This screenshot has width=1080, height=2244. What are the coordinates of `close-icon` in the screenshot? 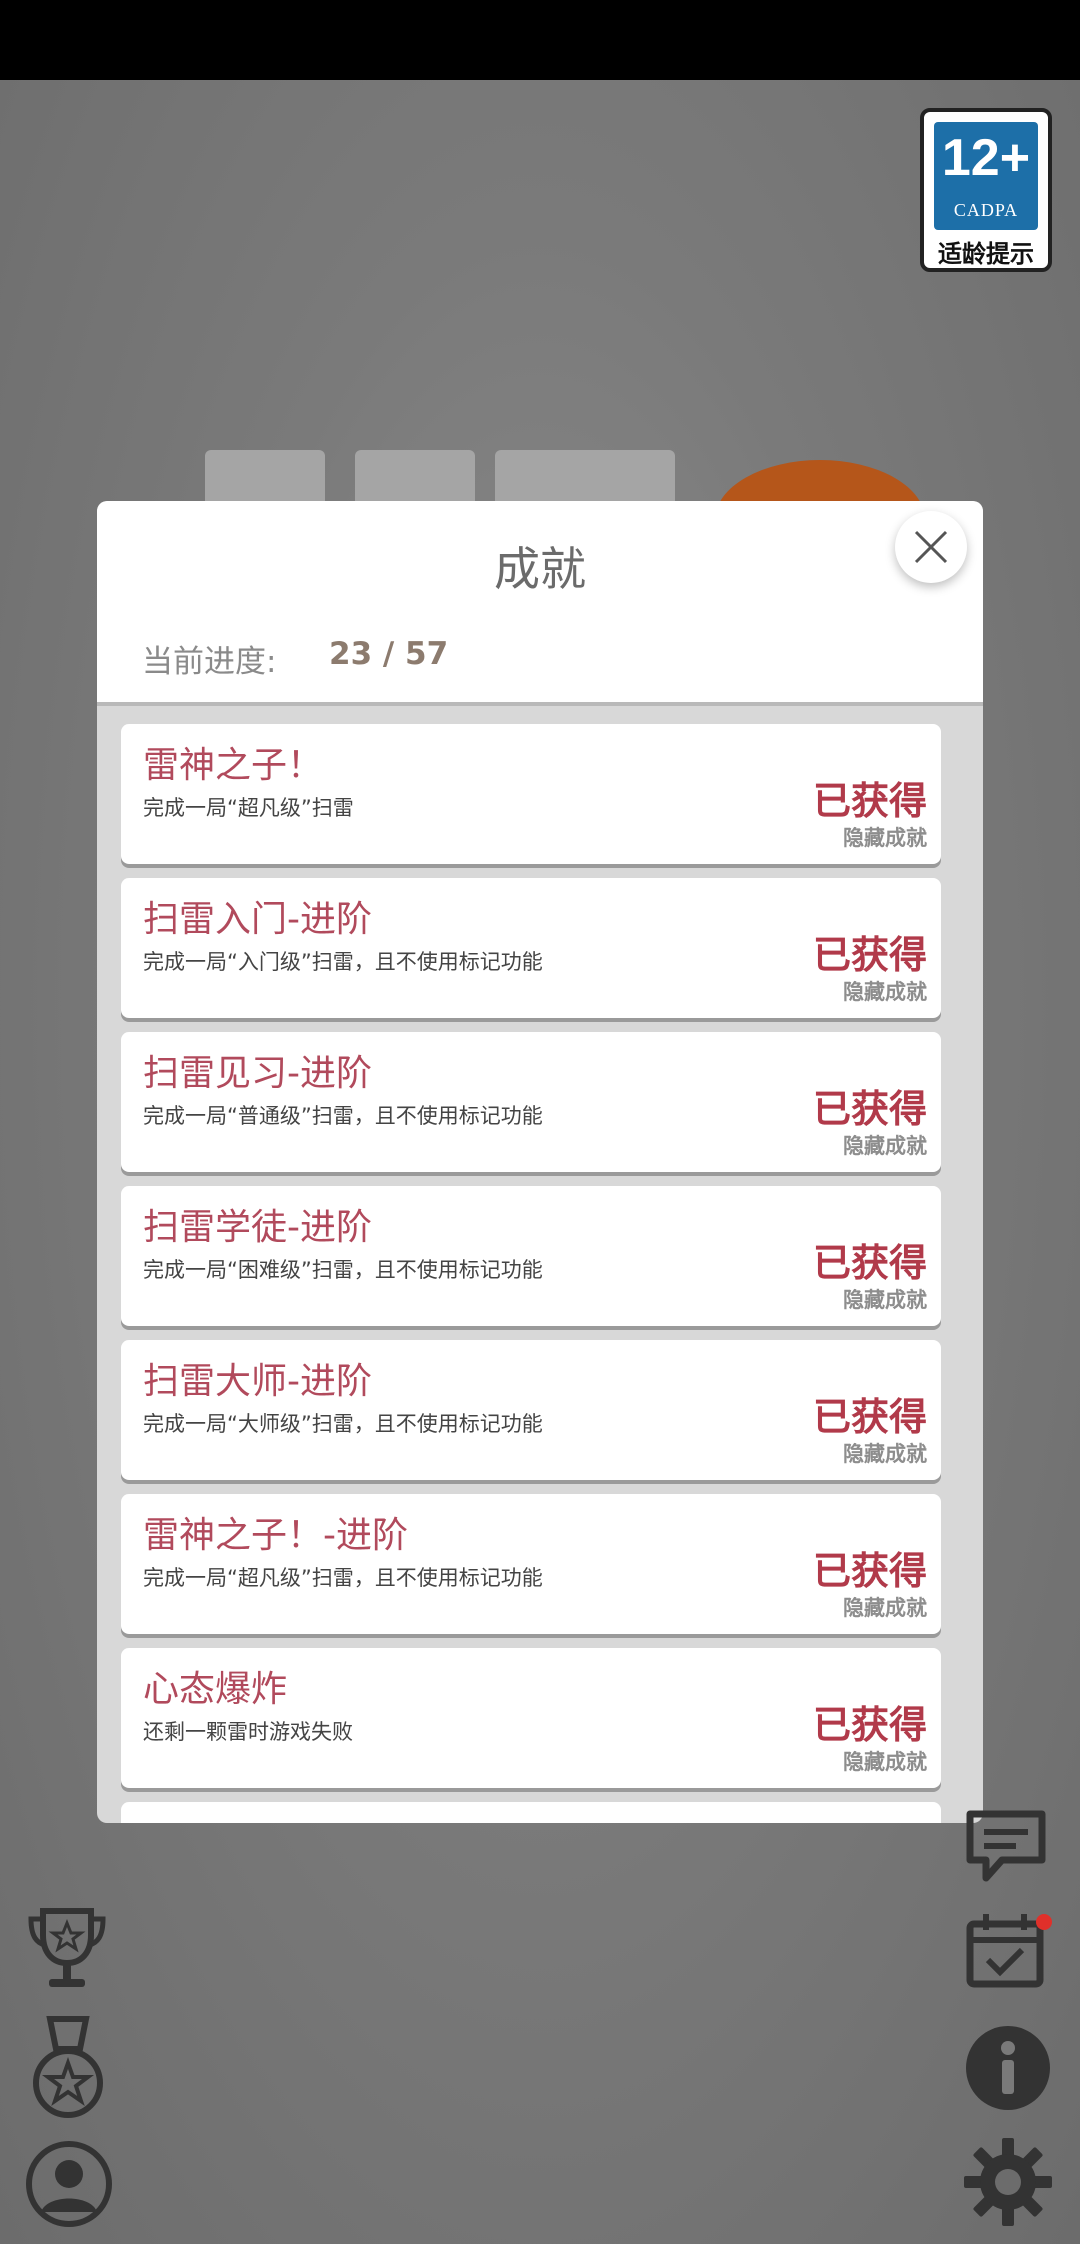 It's located at (931, 547).